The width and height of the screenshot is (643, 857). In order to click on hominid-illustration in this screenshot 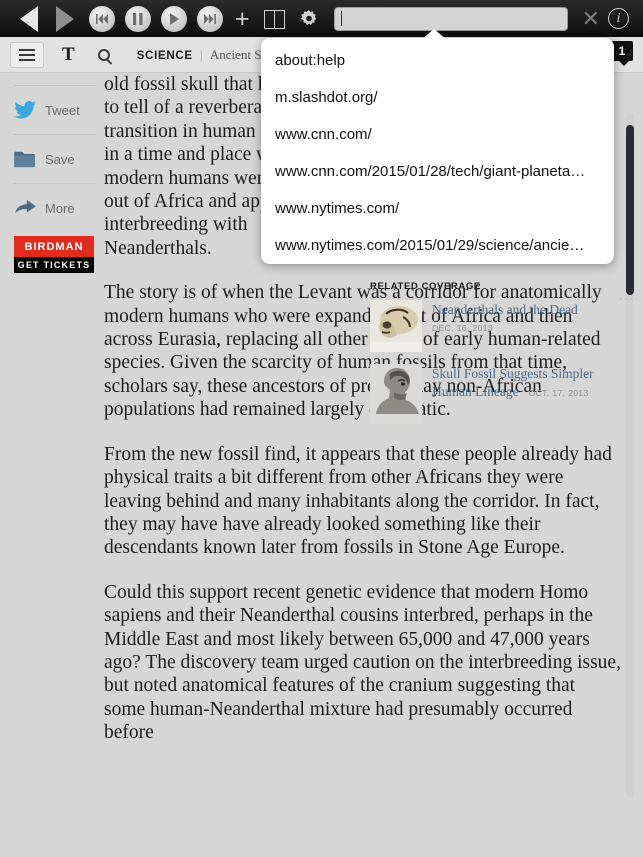, I will do `click(396, 394)`.